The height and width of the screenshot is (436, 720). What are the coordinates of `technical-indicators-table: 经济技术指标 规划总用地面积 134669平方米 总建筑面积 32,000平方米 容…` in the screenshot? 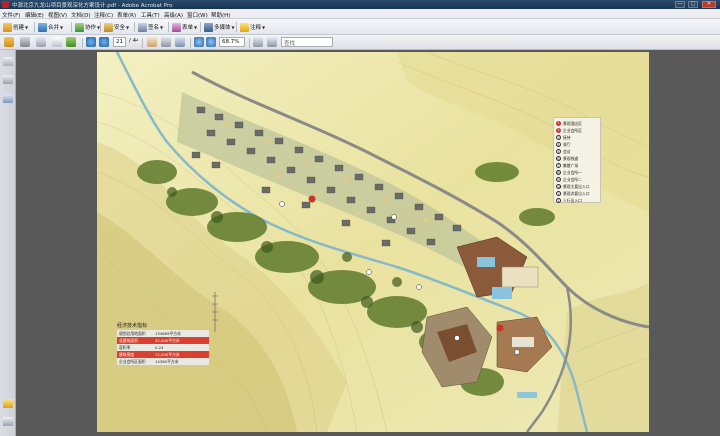 It's located at (163, 343).